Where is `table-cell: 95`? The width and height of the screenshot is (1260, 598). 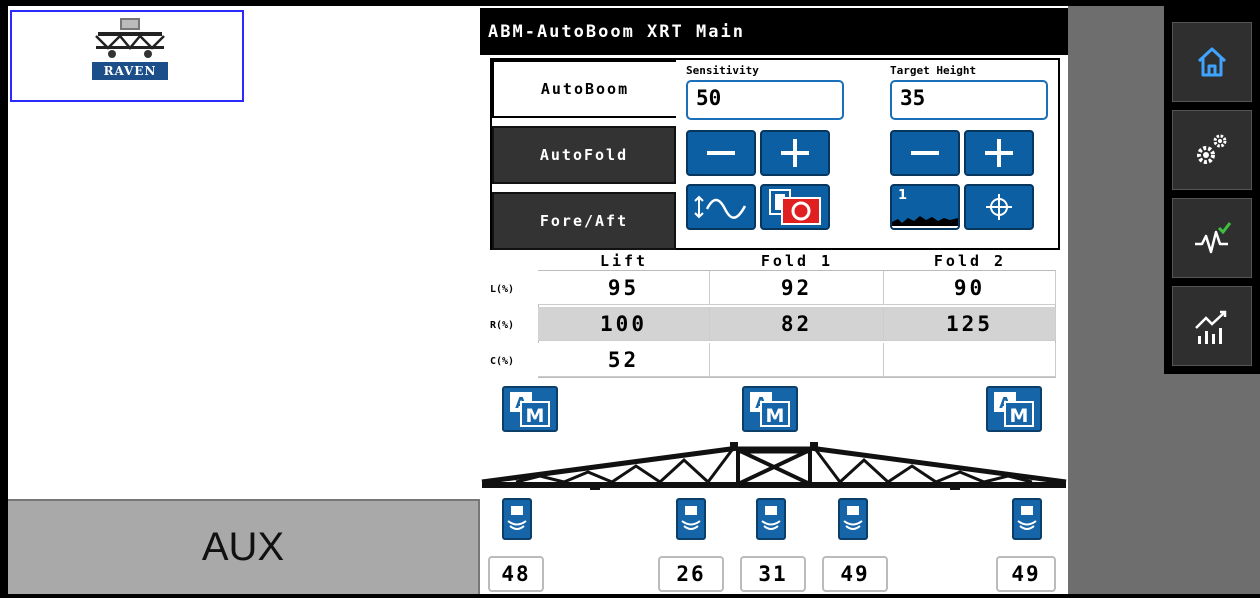
table-cell: 95 is located at coordinates (624, 288).